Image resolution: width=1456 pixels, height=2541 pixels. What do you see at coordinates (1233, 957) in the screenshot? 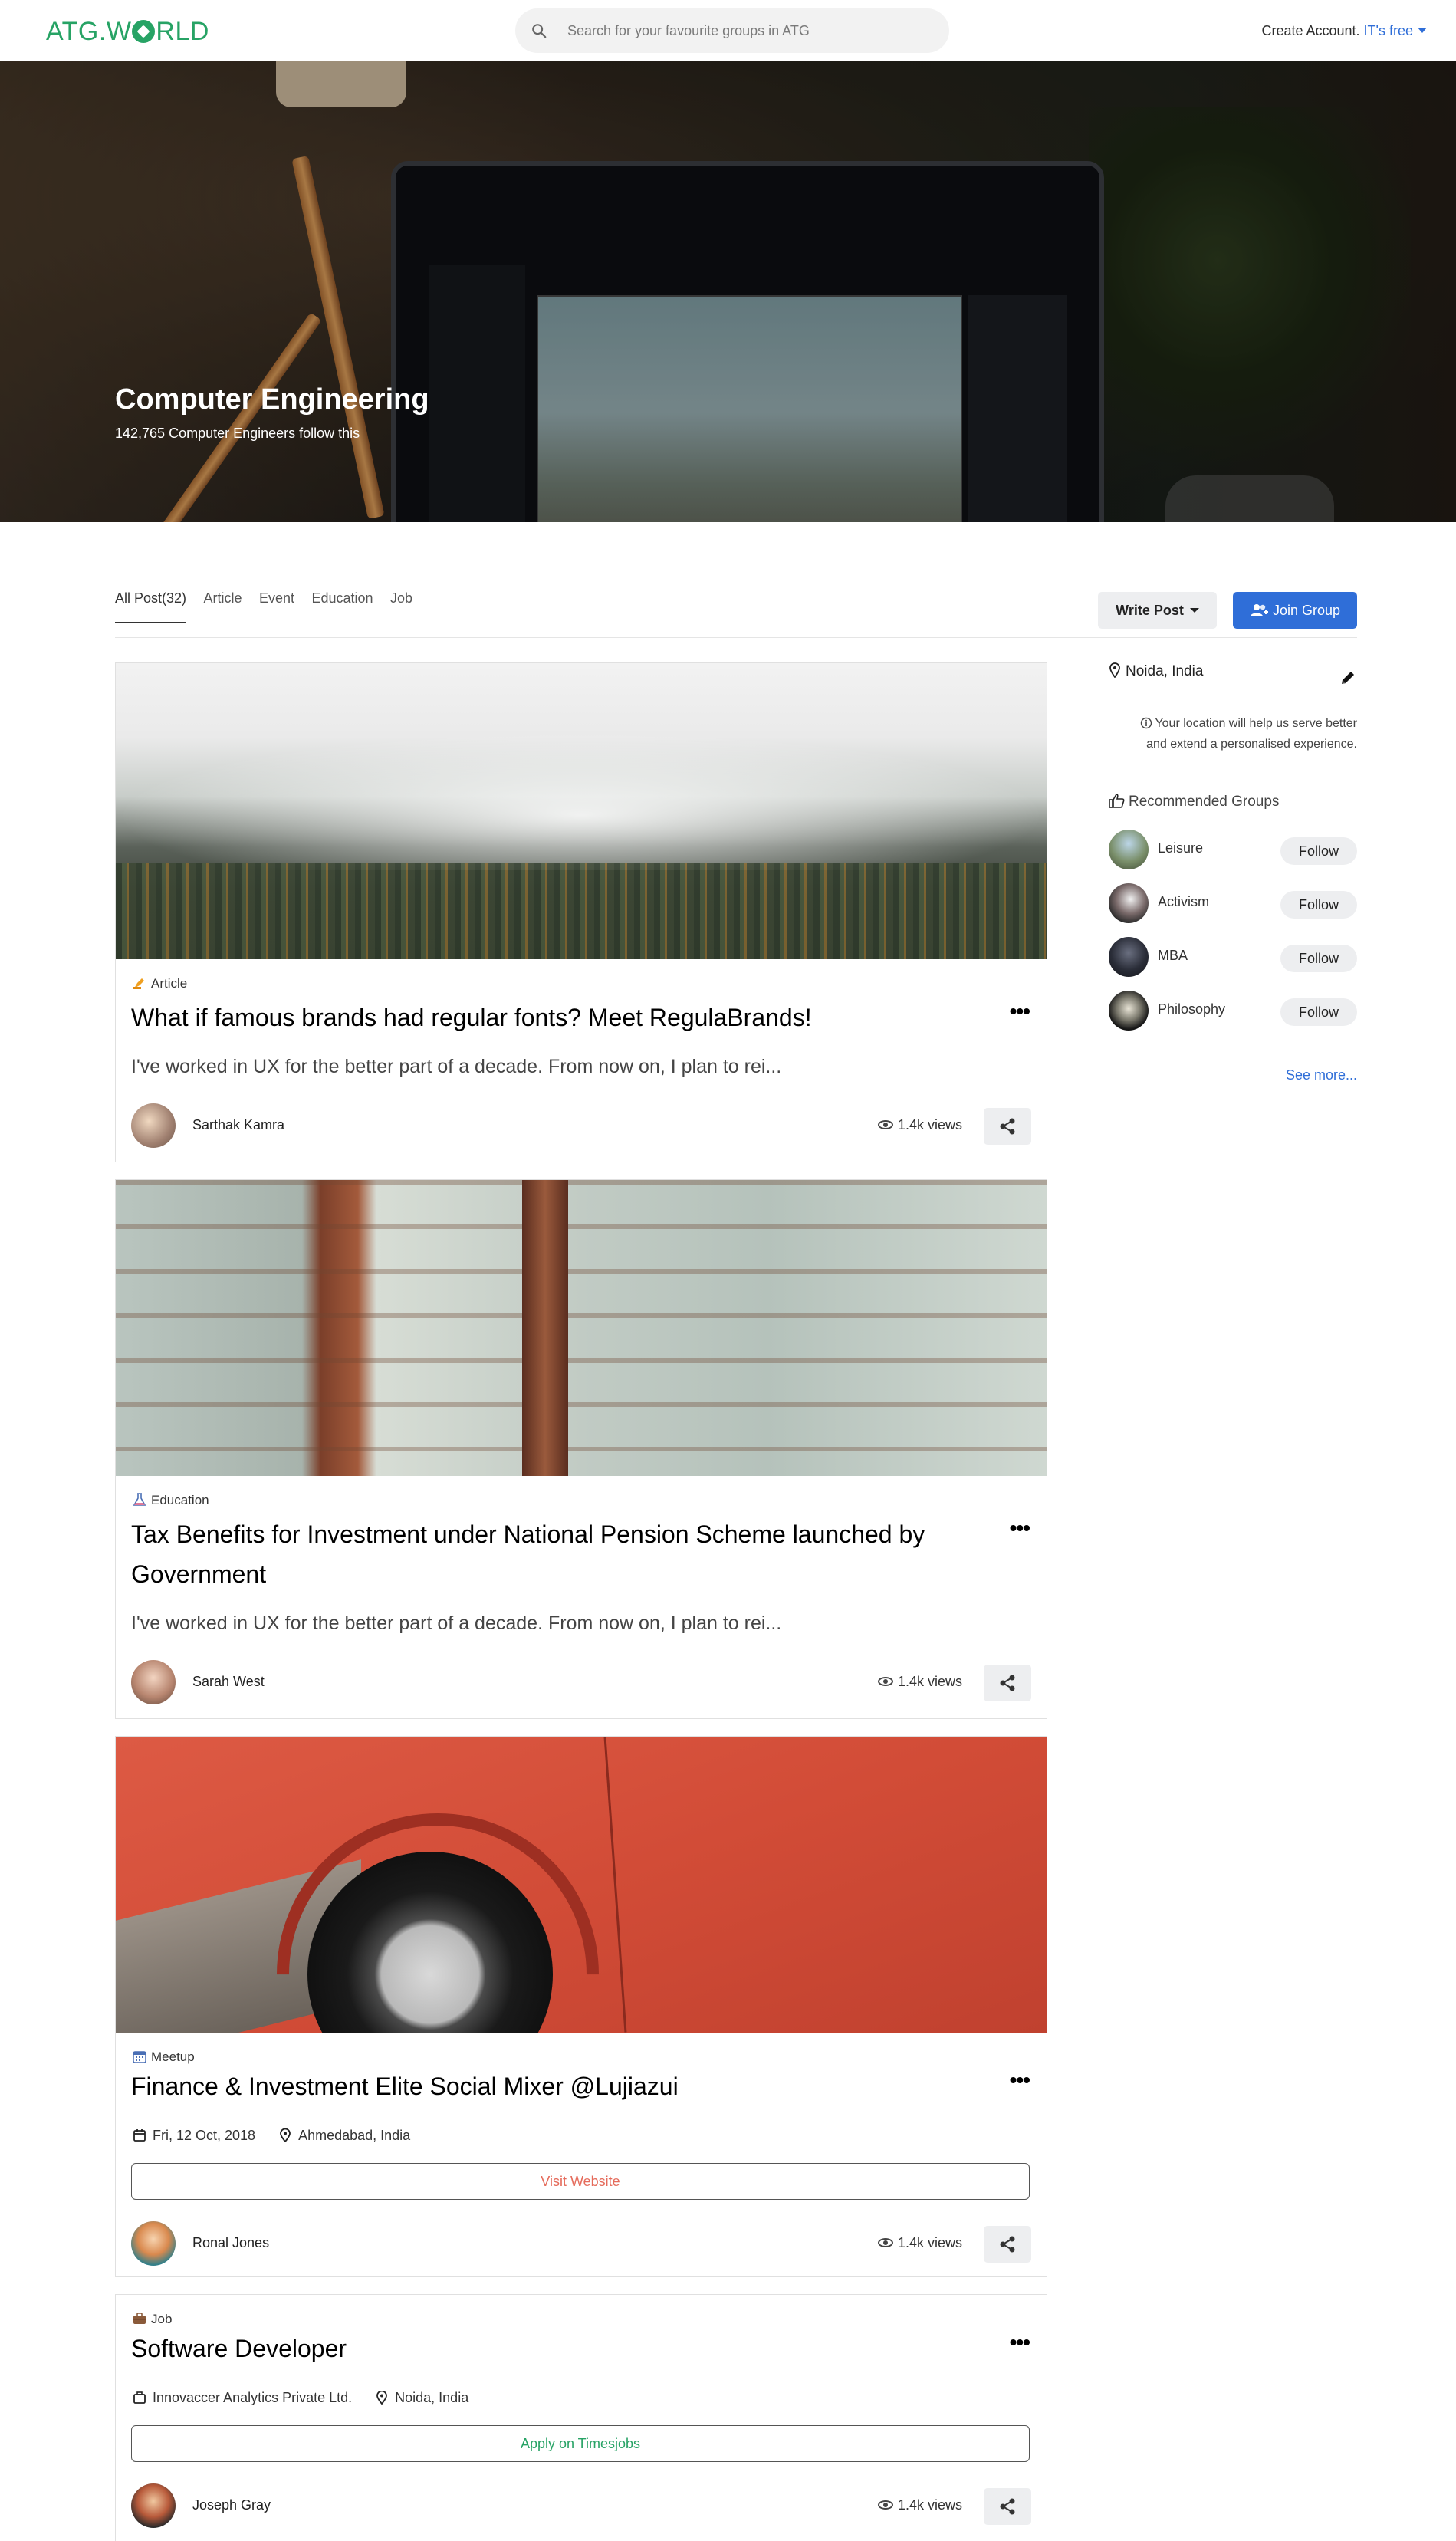
I see `recommended-group-mba: MBA Follow` at bounding box center [1233, 957].